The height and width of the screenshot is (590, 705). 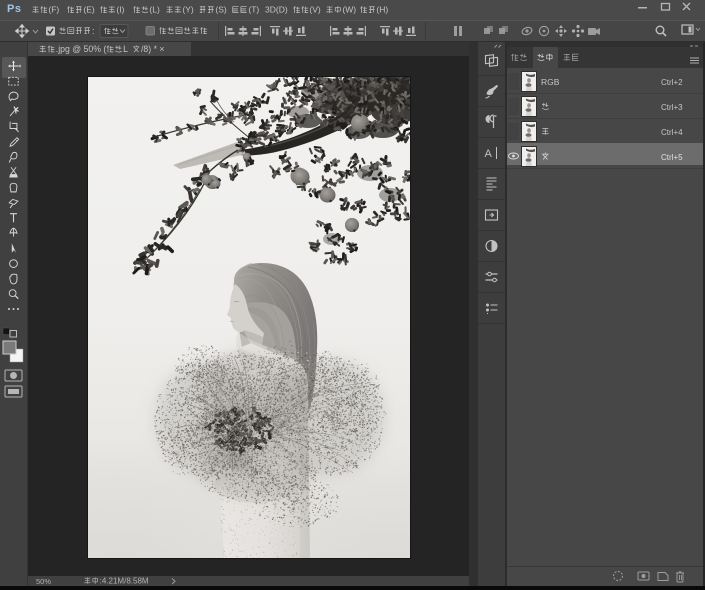 I want to click on svg-text: A, so click(x=489, y=154).